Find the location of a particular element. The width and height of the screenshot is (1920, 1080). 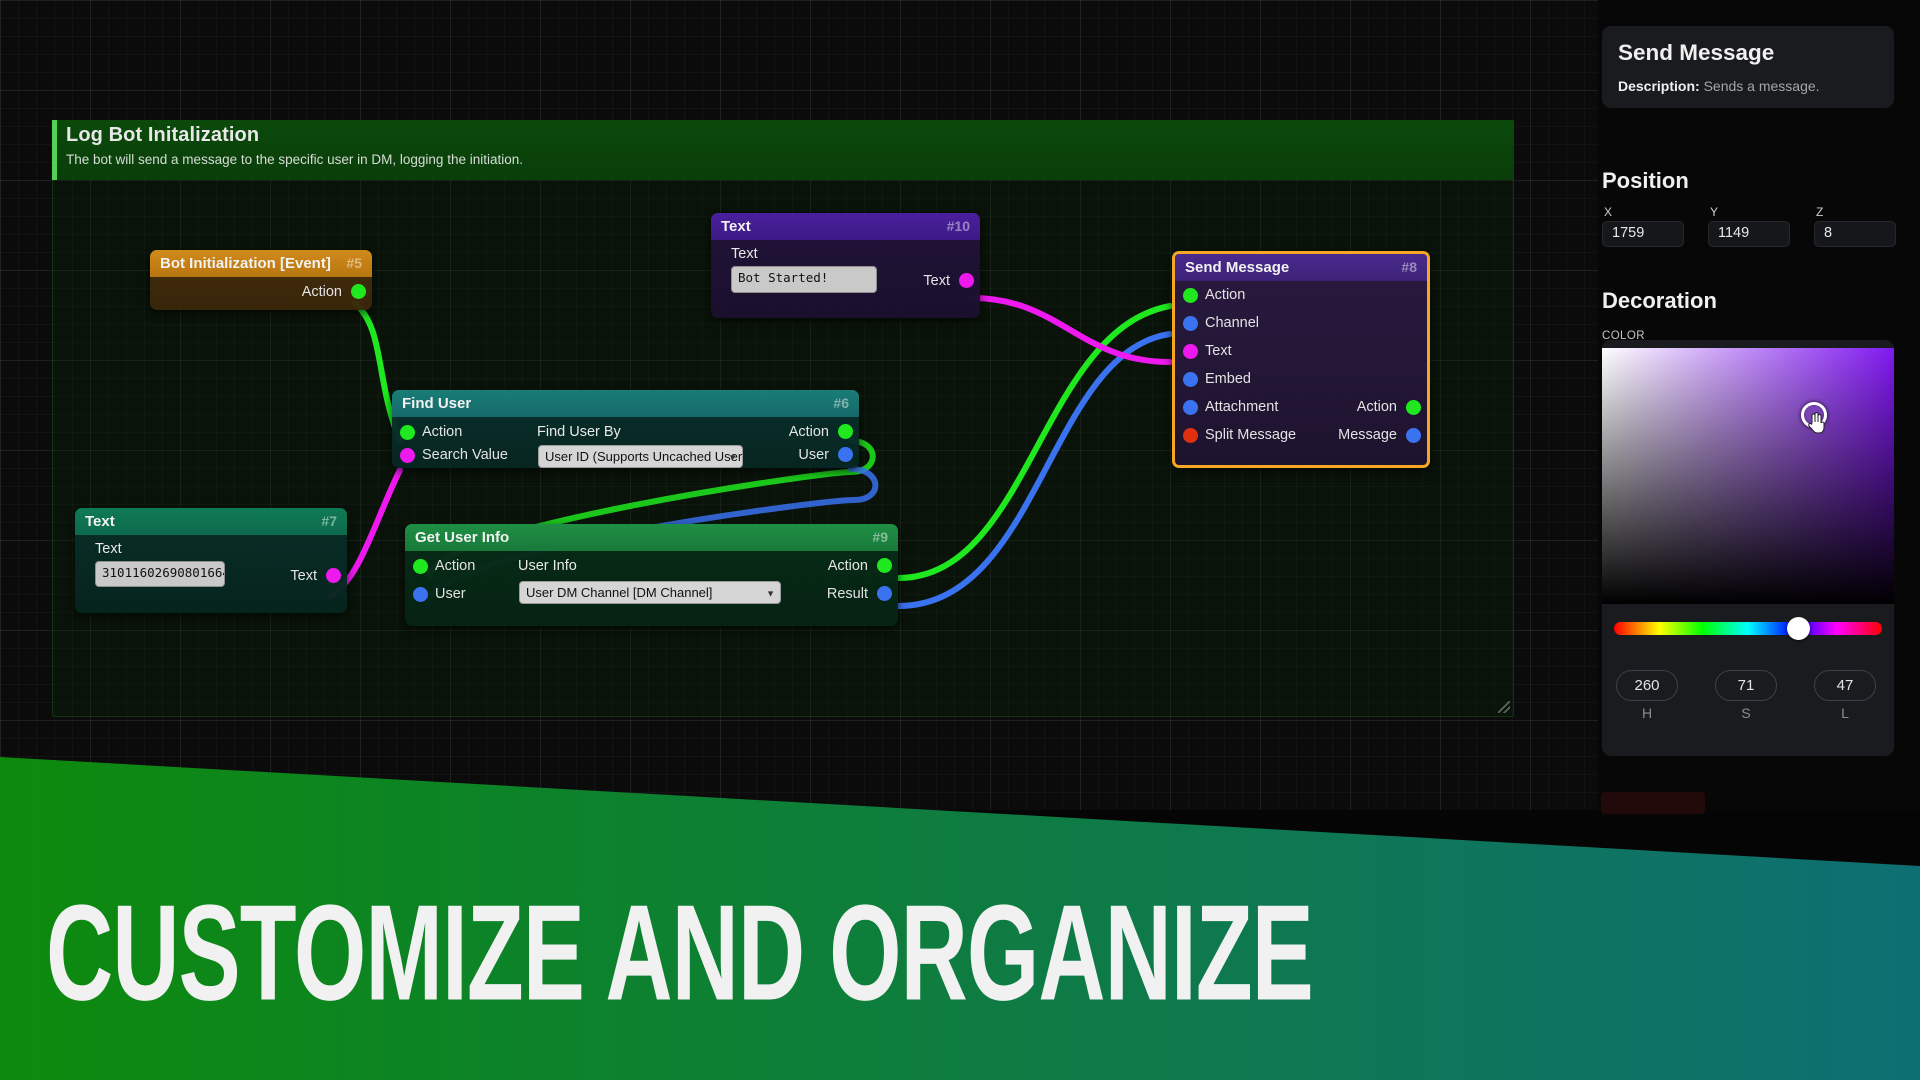

port-result-output is located at coordinates (884, 593).